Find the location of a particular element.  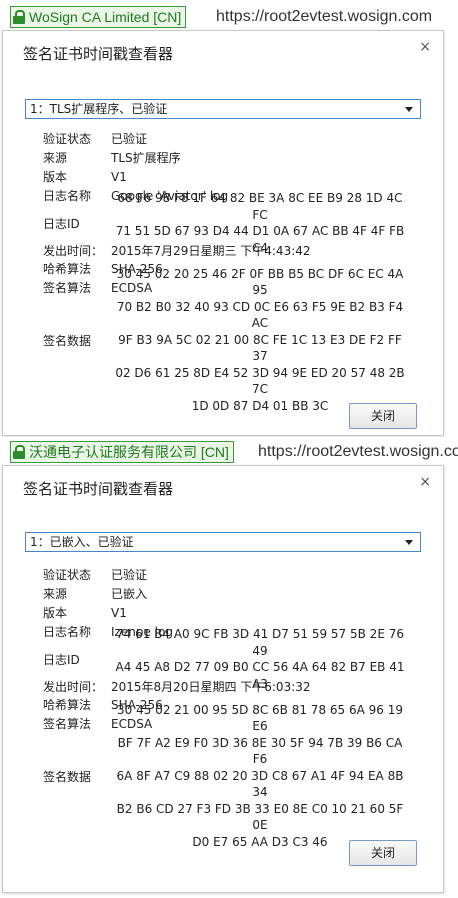

ev-identity-badge: WoSign CA Limited [CN] is located at coordinates (98, 17).